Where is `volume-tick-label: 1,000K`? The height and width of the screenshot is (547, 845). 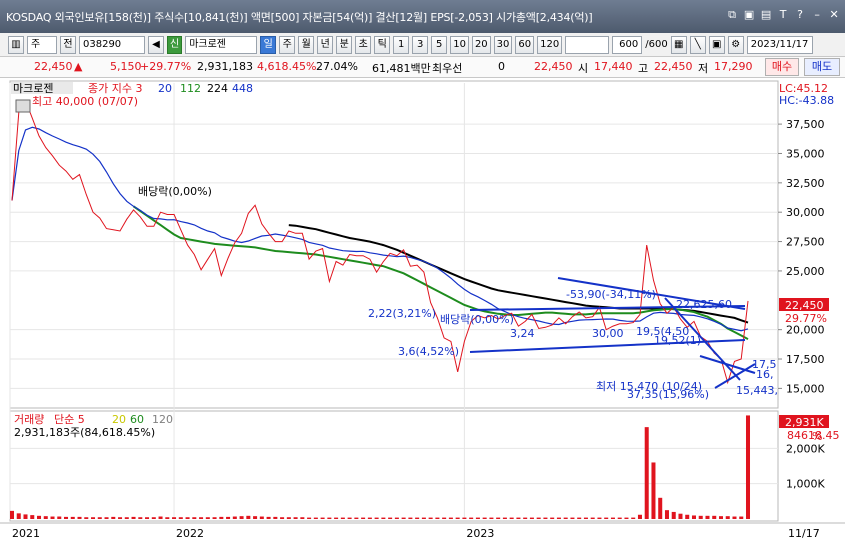
volume-tick-label: 1,000K is located at coordinates (805, 484).